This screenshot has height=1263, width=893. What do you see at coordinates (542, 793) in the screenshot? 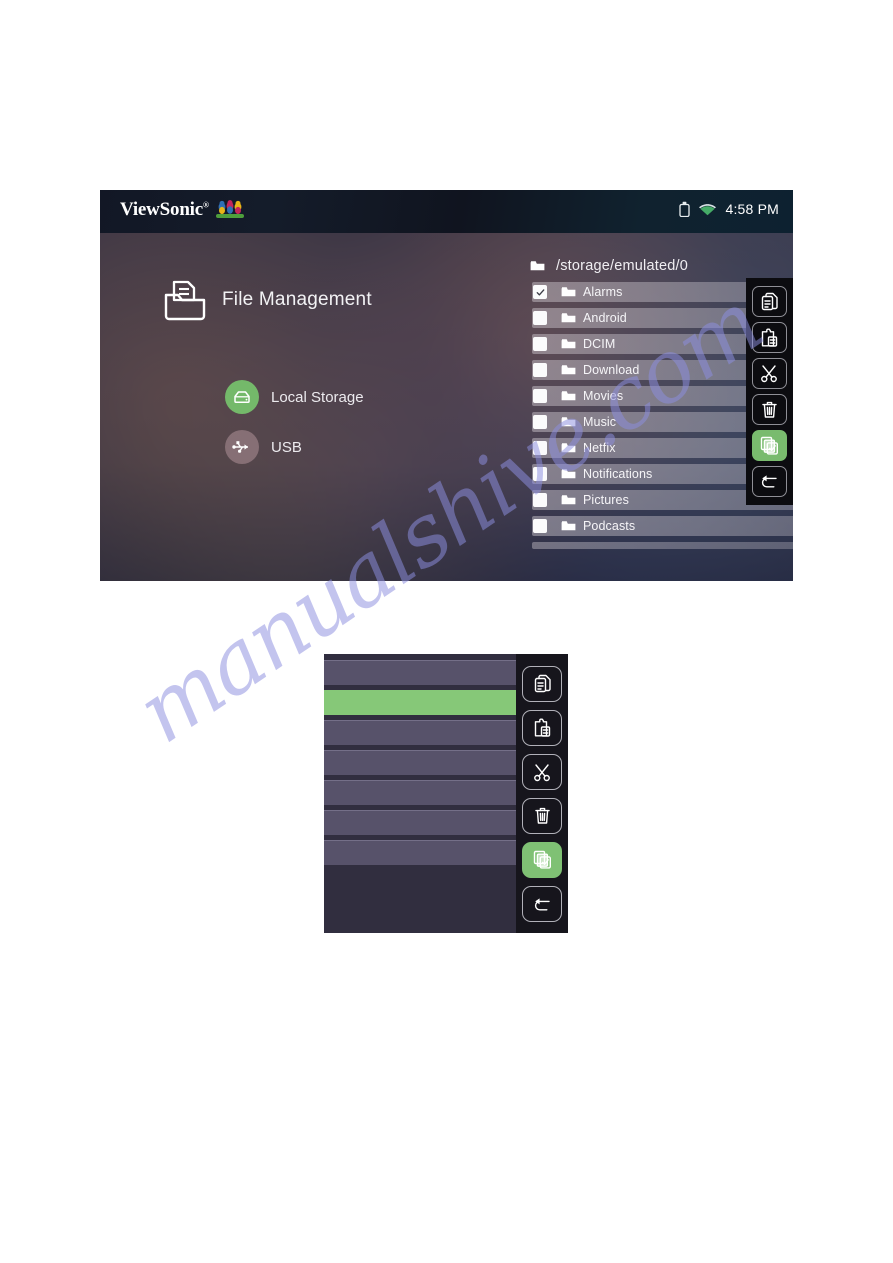
I see `detail-action-toolbar` at bounding box center [542, 793].